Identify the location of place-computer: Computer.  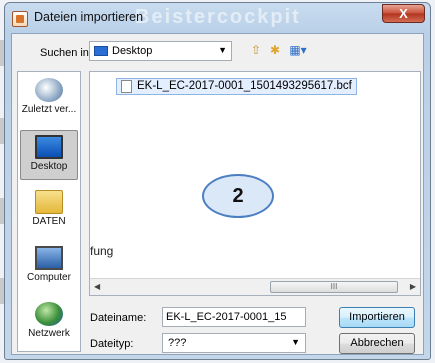
(49, 267).